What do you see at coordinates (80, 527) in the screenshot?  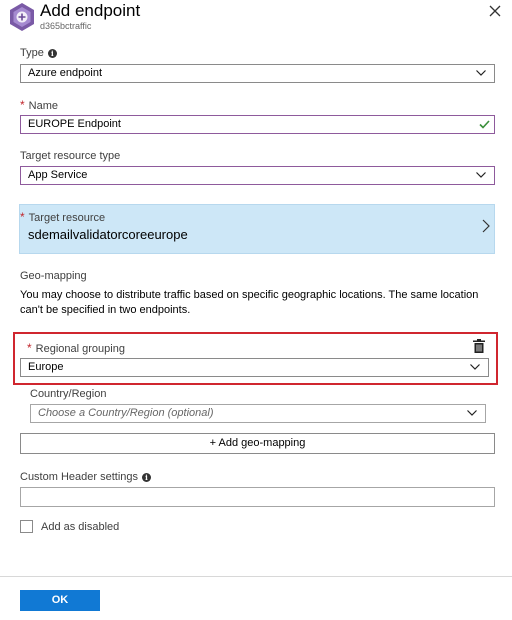 I see `add-as-disabled-label: Add as disabled` at bounding box center [80, 527].